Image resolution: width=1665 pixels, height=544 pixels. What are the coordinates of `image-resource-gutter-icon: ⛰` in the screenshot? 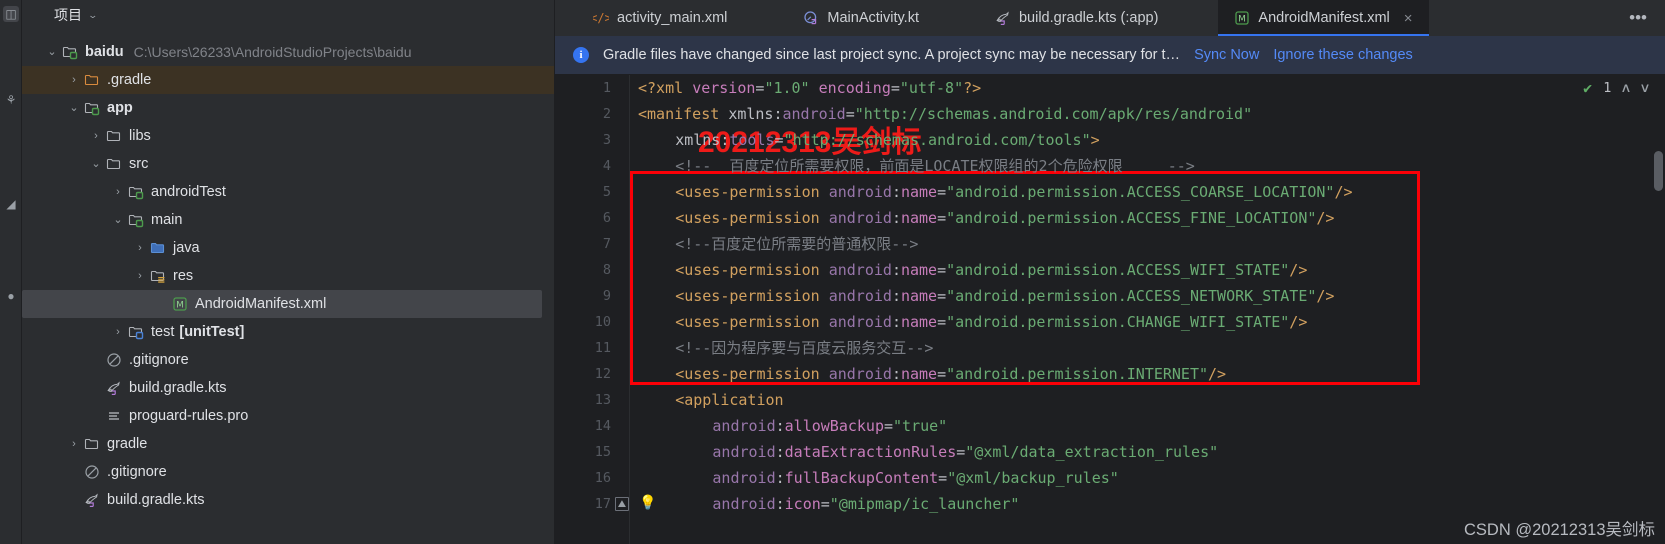 It's located at (622, 504).